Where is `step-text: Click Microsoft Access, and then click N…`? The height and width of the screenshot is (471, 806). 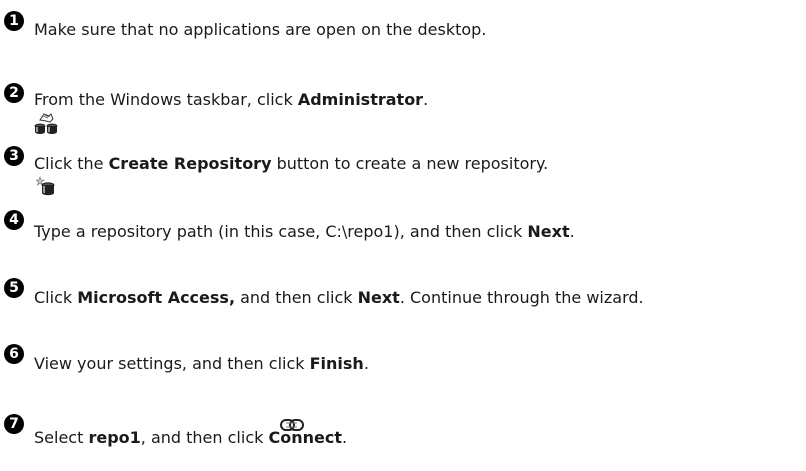
step-text: Click Microsoft Access, and then click N… is located at coordinates (339, 298).